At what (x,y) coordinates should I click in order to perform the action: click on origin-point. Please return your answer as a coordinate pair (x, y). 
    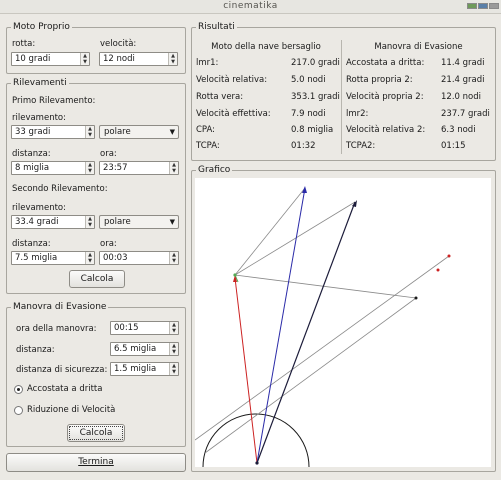
    Looking at the image, I should click on (235, 275).